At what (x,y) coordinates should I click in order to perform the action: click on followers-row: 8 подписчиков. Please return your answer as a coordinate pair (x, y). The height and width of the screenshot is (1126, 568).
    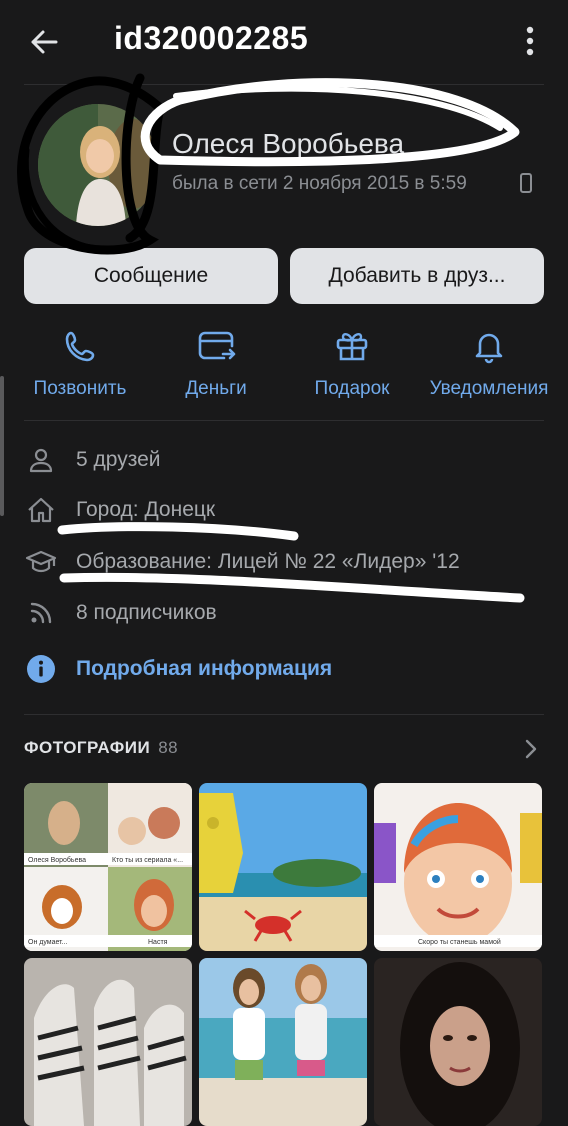
    Looking at the image, I should click on (284, 613).